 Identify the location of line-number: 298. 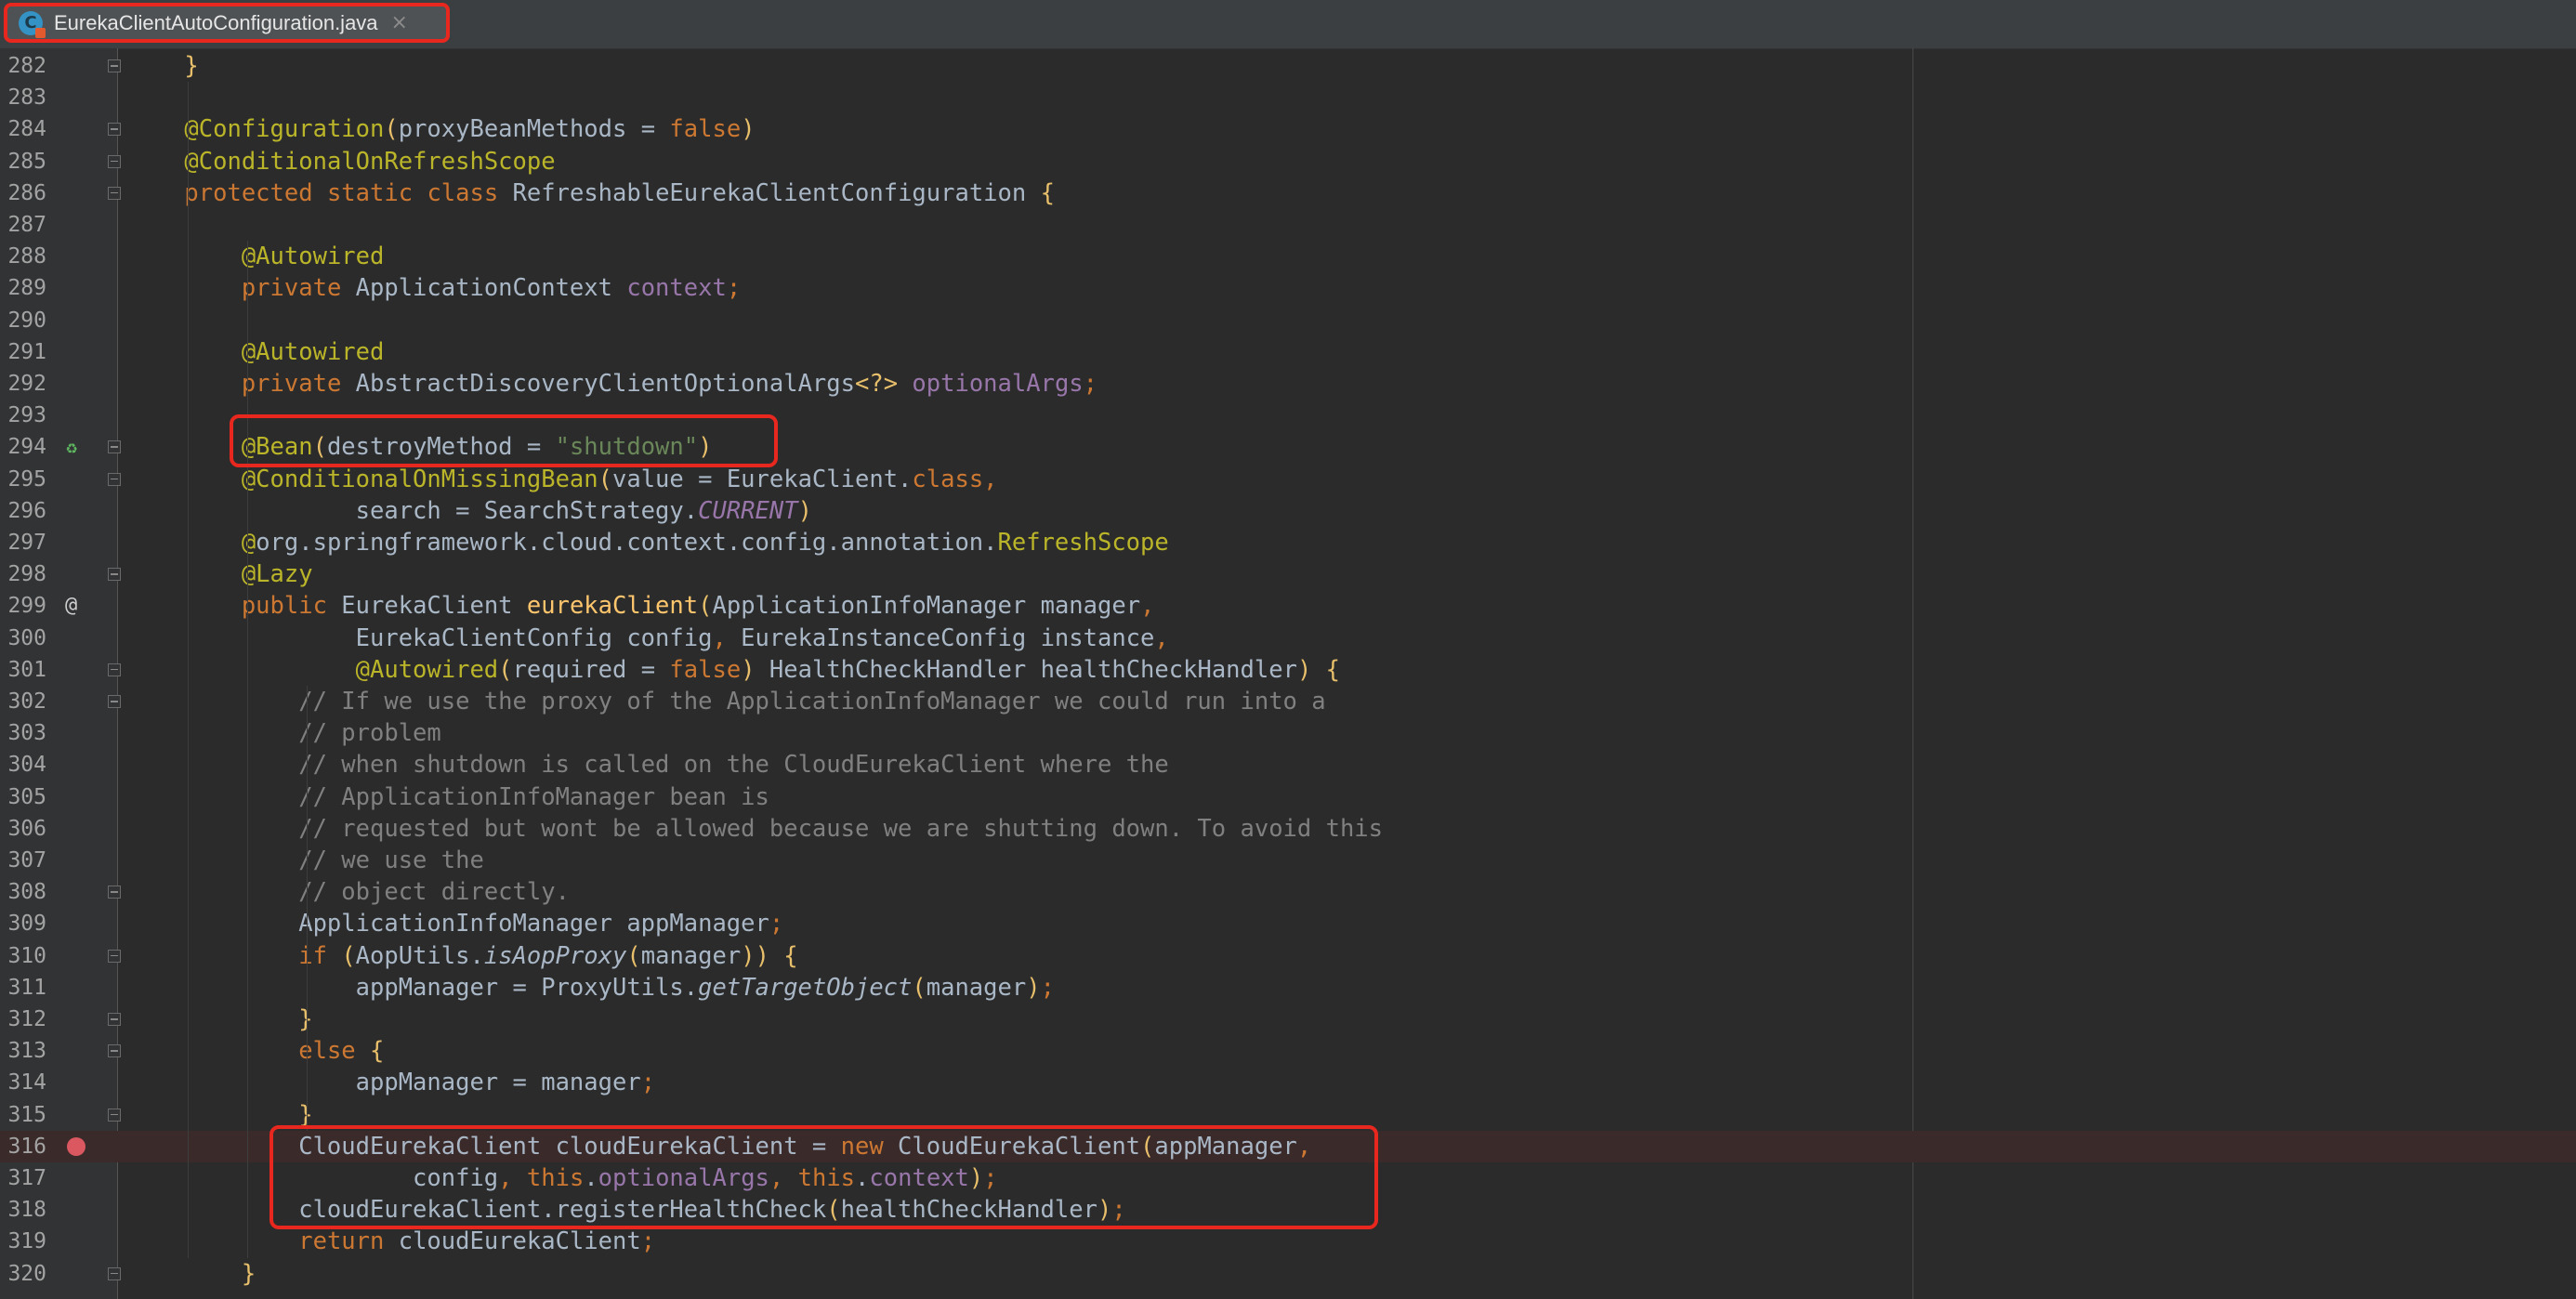
(23, 574).